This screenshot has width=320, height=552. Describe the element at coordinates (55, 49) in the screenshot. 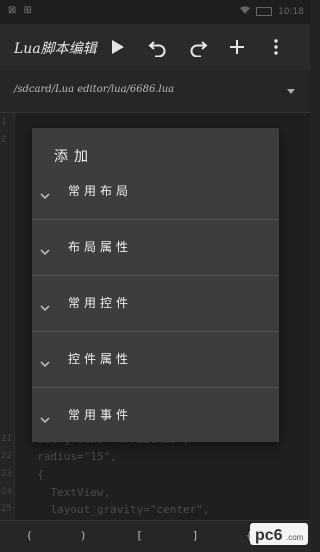

I see `app-title: Lua脚本编辑` at that location.